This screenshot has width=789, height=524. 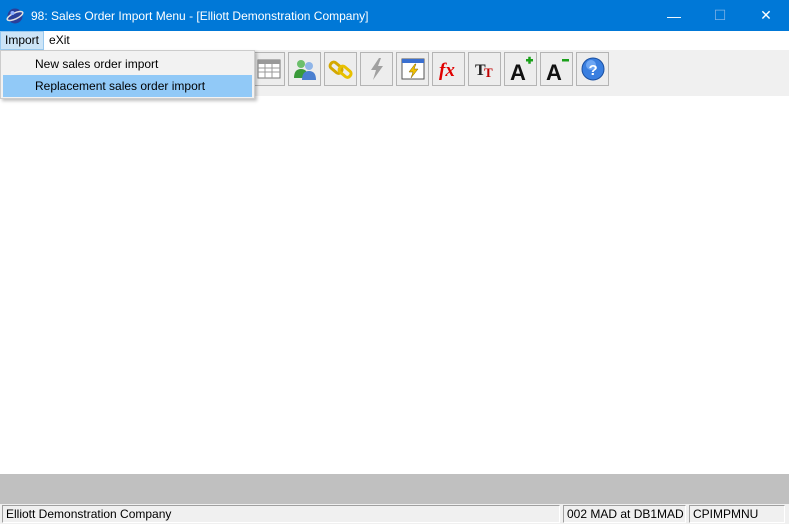 I want to click on window-lightning-button, so click(x=412, y=69).